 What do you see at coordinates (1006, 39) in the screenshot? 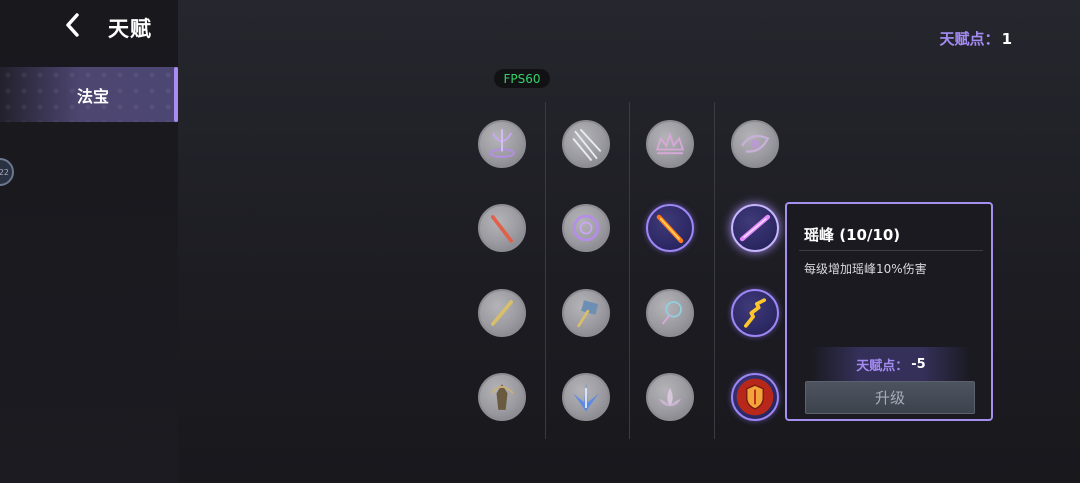
I see `talent-points-value: 1` at bounding box center [1006, 39].